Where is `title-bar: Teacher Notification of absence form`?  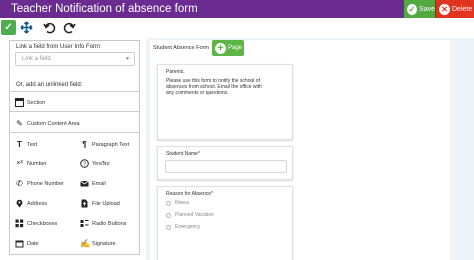
title-bar: Teacher Notification of absence form is located at coordinates (237, 9).